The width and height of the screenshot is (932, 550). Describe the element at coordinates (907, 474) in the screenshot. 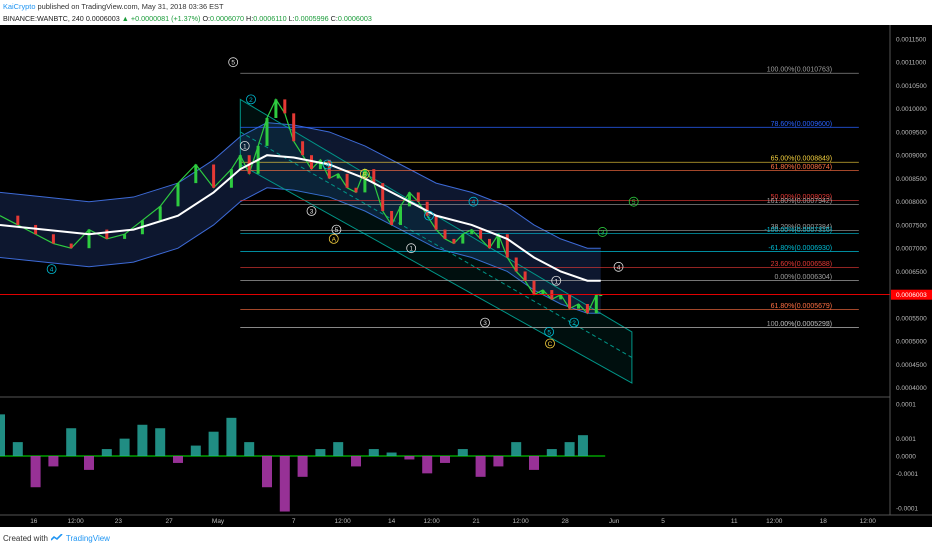

I see `oscillator-tick-label: -0.0001` at that location.